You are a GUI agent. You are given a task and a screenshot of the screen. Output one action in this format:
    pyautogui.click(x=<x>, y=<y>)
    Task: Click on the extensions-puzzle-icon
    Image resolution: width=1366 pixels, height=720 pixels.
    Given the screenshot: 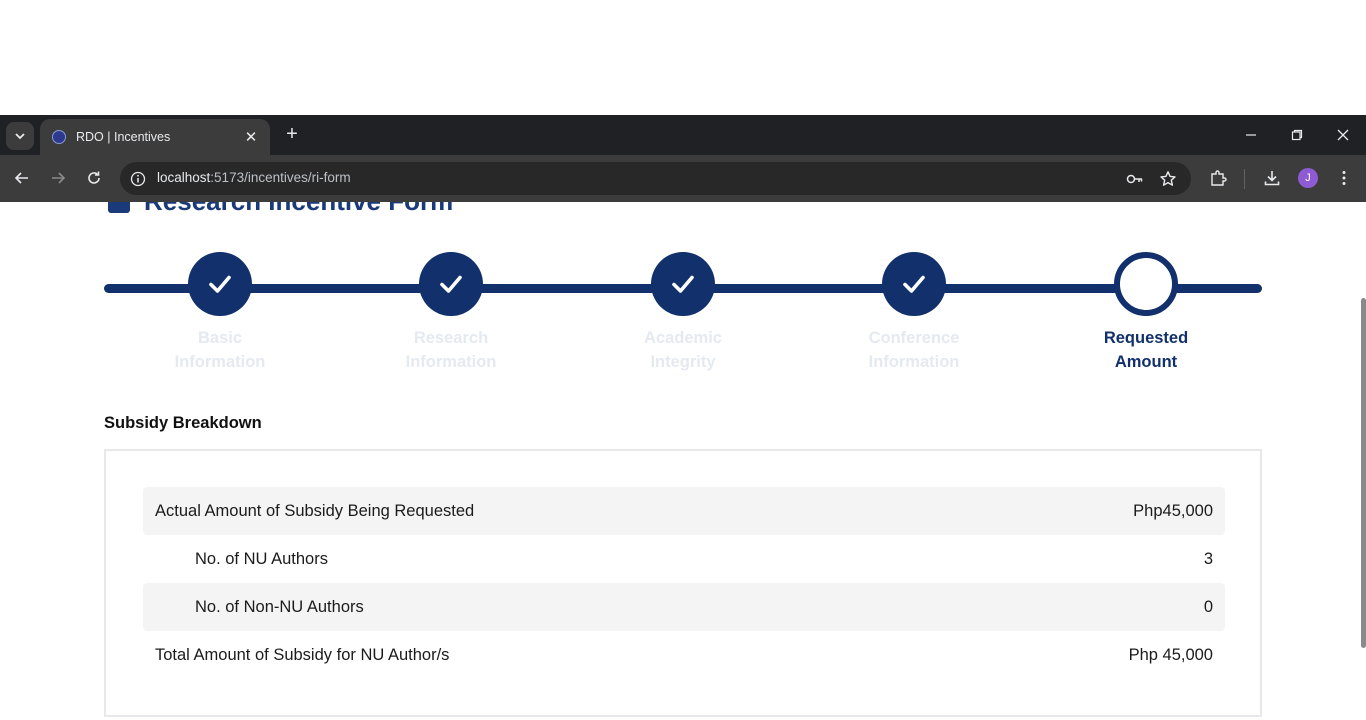 What is the action you would take?
    pyautogui.click(x=1218, y=178)
    